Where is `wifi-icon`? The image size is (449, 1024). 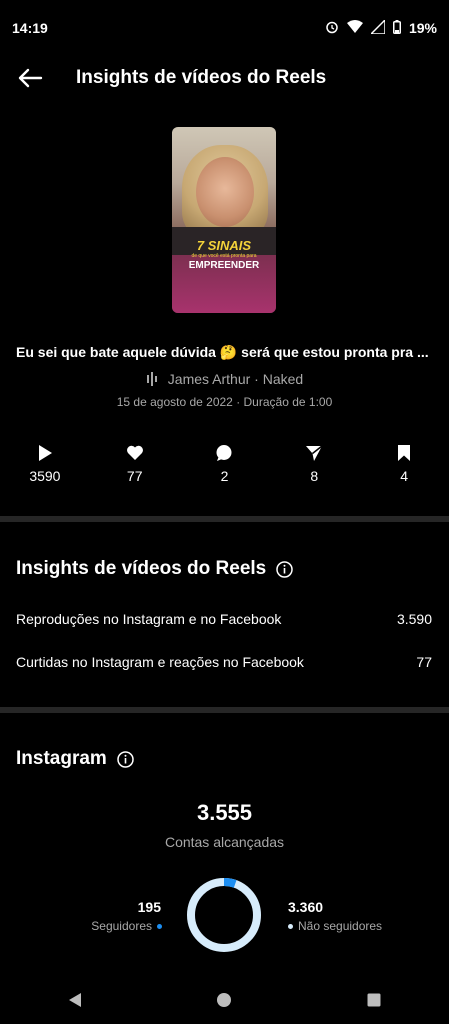
wifi-icon is located at coordinates (354, 28).